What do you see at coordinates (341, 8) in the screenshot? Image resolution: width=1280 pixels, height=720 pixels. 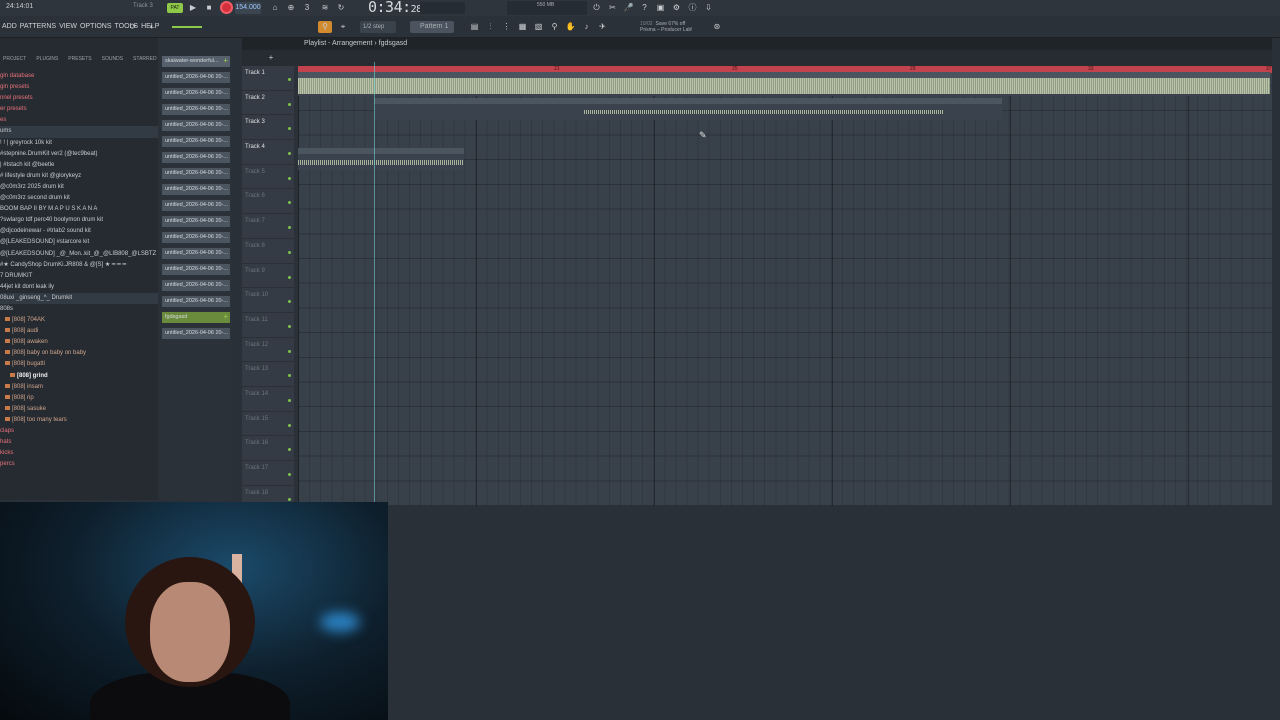 I see `loop-record-icon: ↻` at bounding box center [341, 8].